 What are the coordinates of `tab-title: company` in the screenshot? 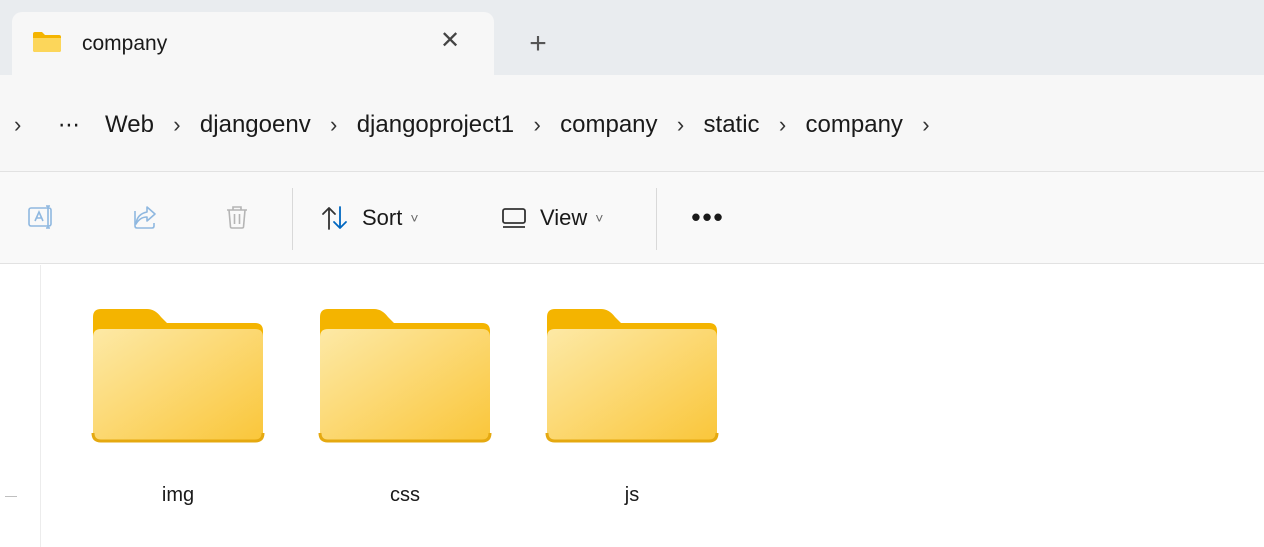 It's located at (125, 43).